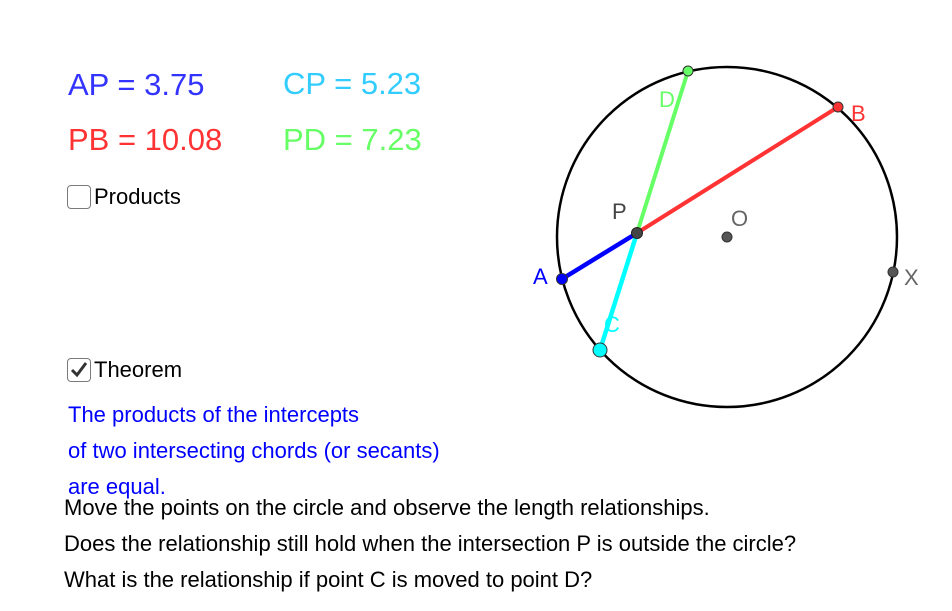 The height and width of the screenshot is (611, 952). Describe the element at coordinates (637, 233) in the screenshot. I see `point-p` at that location.